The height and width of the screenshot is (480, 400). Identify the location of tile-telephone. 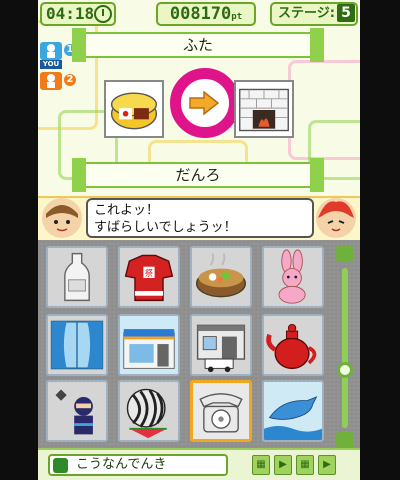
(221, 411).